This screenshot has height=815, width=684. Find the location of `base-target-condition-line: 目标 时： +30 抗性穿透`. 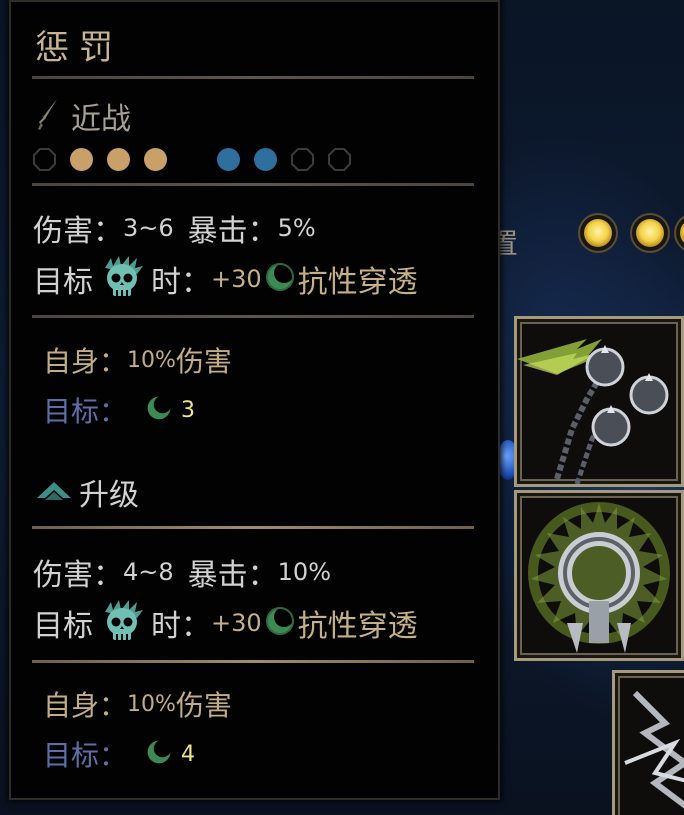

base-target-condition-line: 目标 时： +30 抗性穿透 is located at coordinates (225, 279).